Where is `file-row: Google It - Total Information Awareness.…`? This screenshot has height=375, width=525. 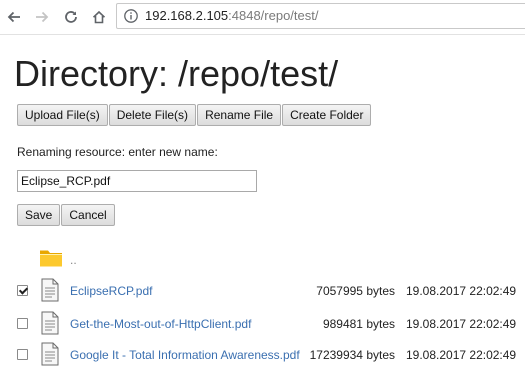 file-row: Google It - Total Information Awareness.… is located at coordinates (262, 355).